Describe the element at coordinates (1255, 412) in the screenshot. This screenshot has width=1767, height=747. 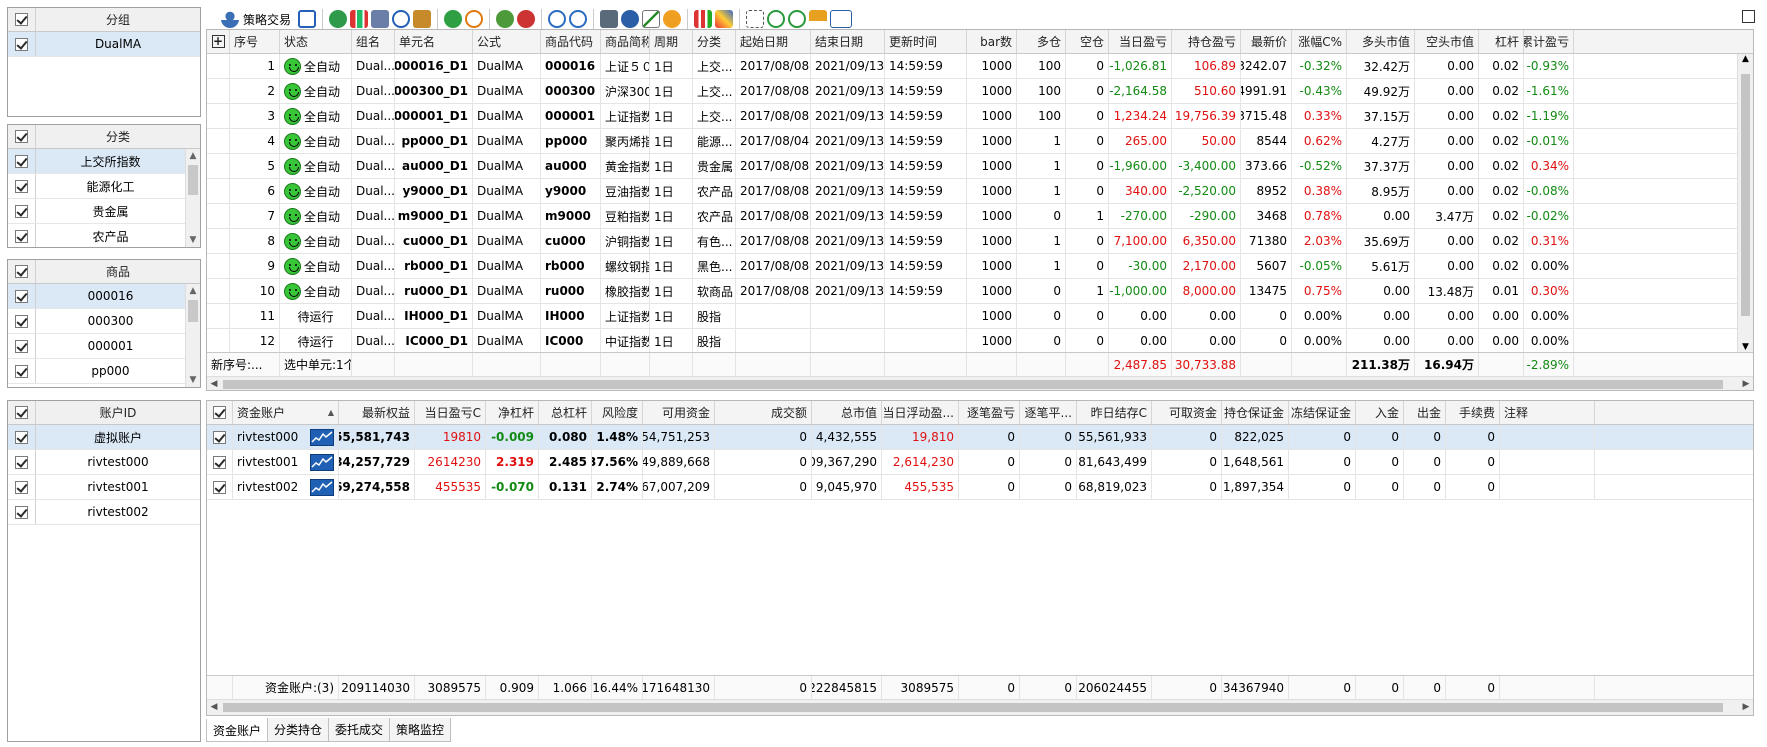
I see `column-header: 持仓保证金` at that location.